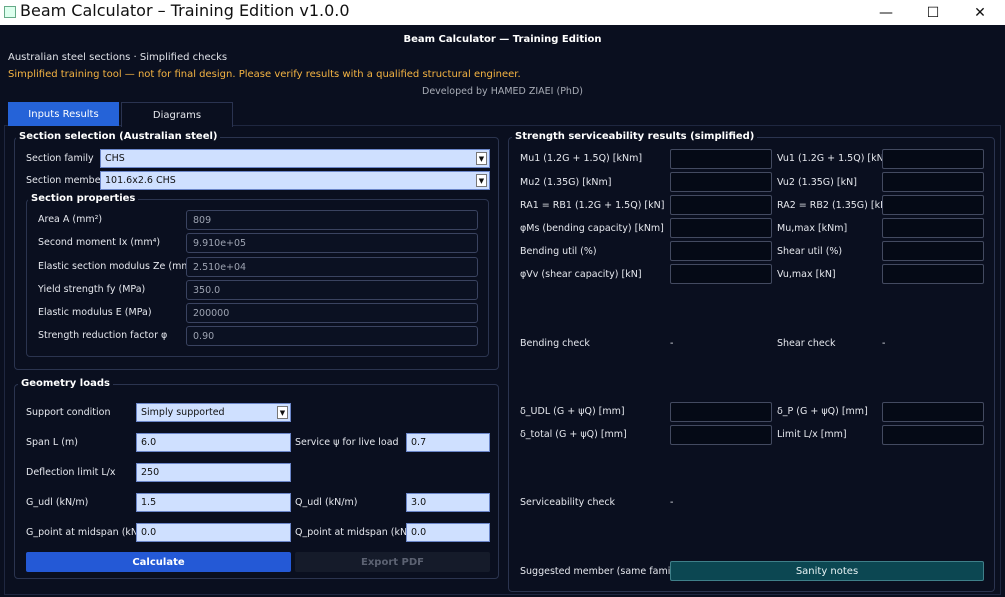 This screenshot has width=1005, height=597. I want to click on support-condition-select: Simply supported ▼, so click(213, 412).